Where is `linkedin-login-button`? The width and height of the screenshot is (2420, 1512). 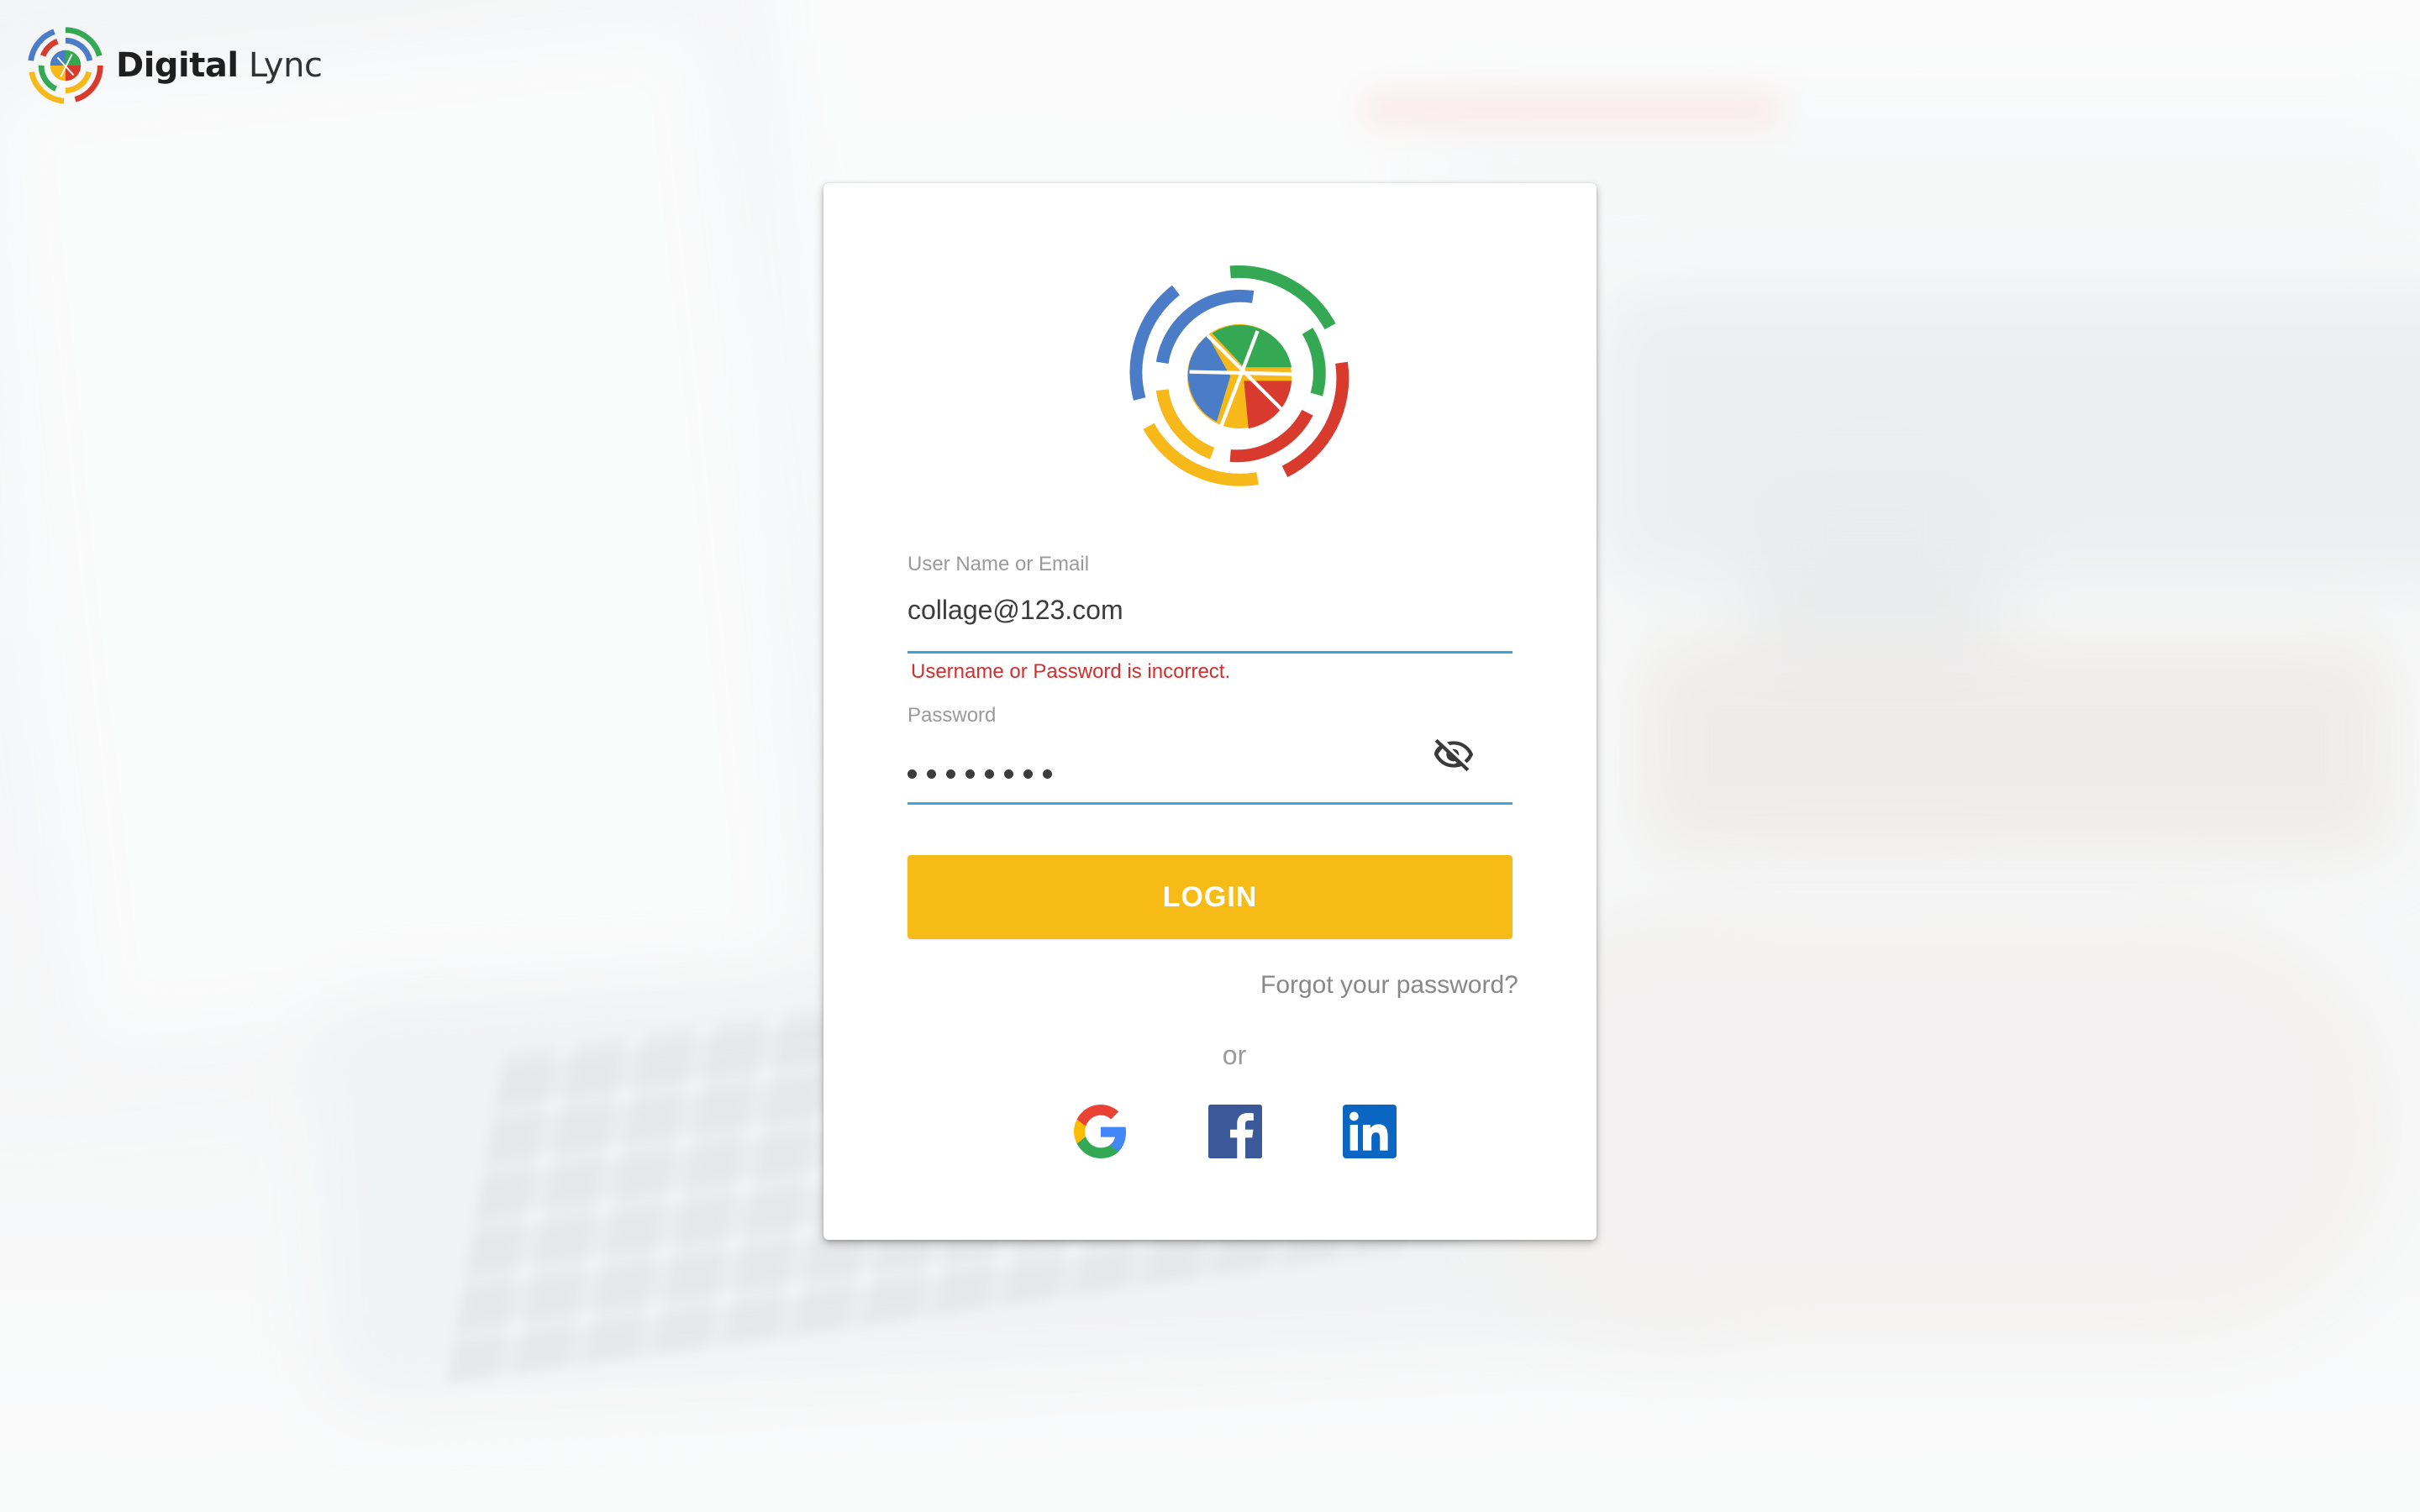
linkedin-login-button is located at coordinates (1370, 1131).